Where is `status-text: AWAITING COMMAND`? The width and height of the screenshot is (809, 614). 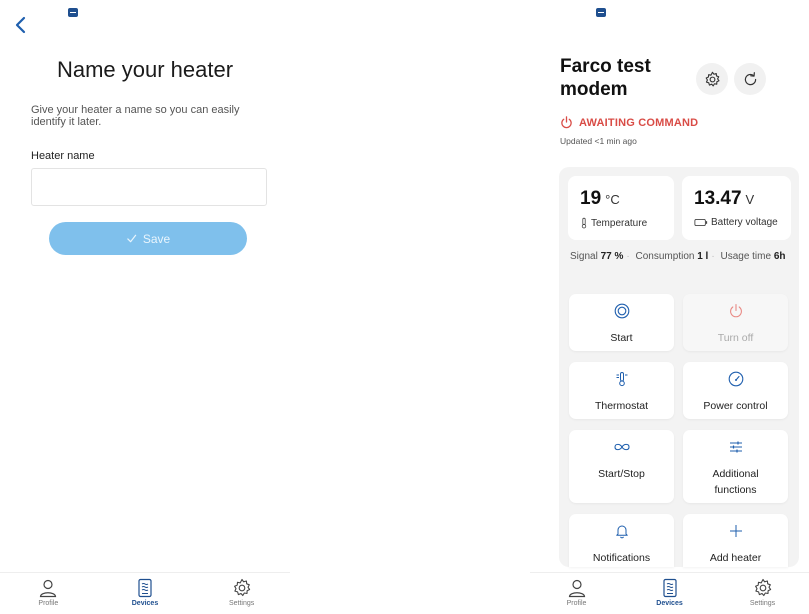
status-text: AWAITING COMMAND is located at coordinates (639, 122).